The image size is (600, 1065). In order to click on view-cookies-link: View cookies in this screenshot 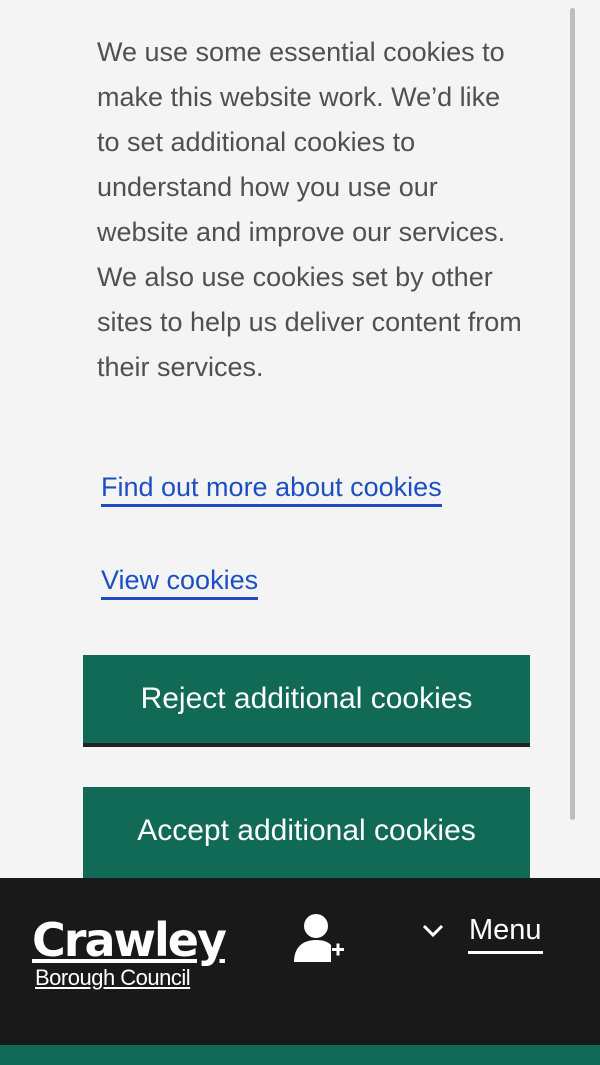, I will do `click(180, 581)`.